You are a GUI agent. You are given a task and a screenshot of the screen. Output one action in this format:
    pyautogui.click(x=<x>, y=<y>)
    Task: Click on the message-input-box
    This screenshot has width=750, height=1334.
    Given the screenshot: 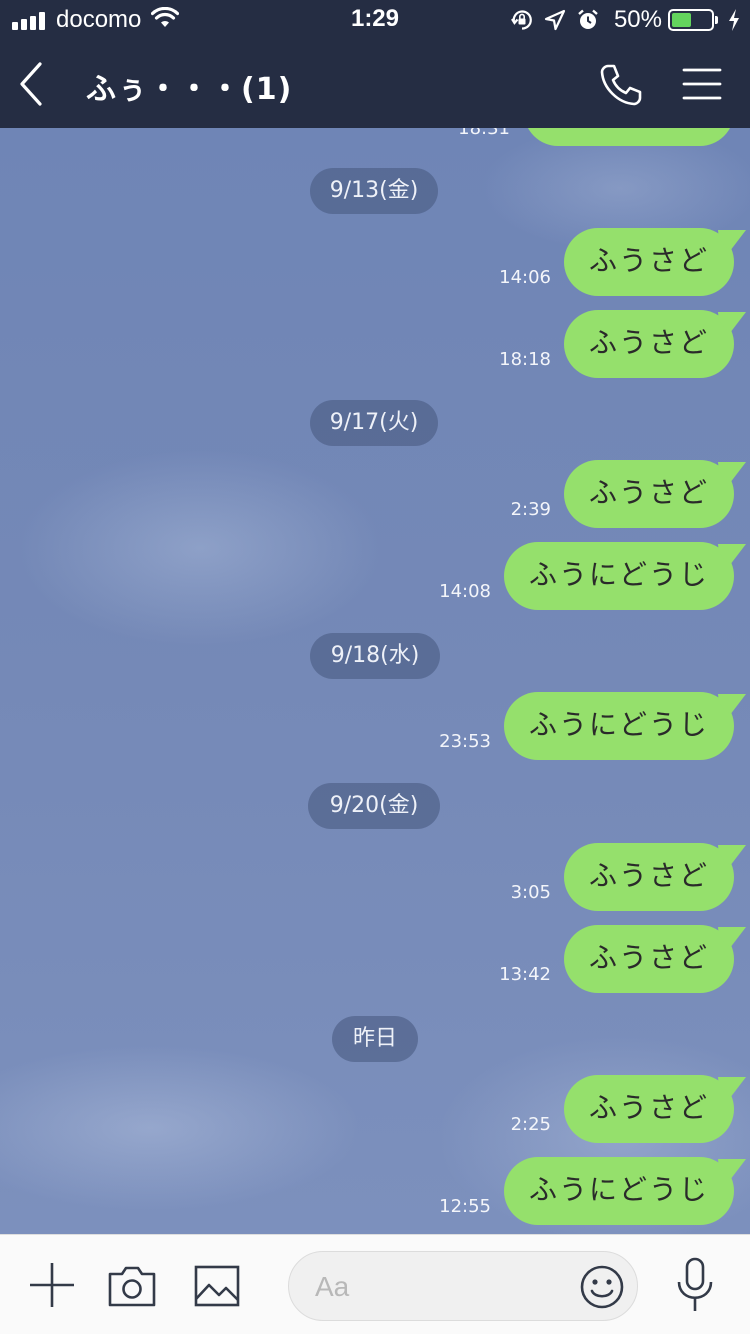 What is the action you would take?
    pyautogui.click(x=463, y=1286)
    